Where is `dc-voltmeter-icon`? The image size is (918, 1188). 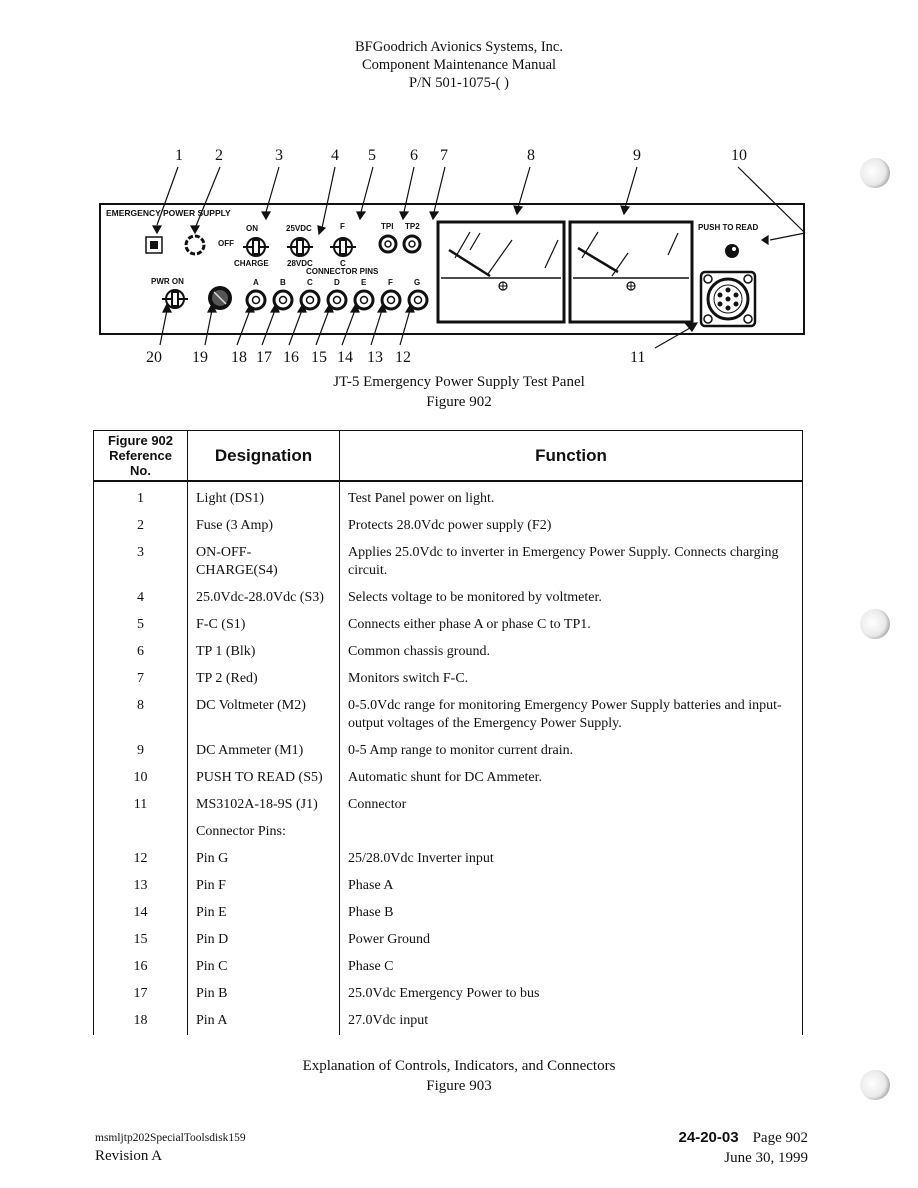
dc-voltmeter-icon is located at coordinates (501, 272).